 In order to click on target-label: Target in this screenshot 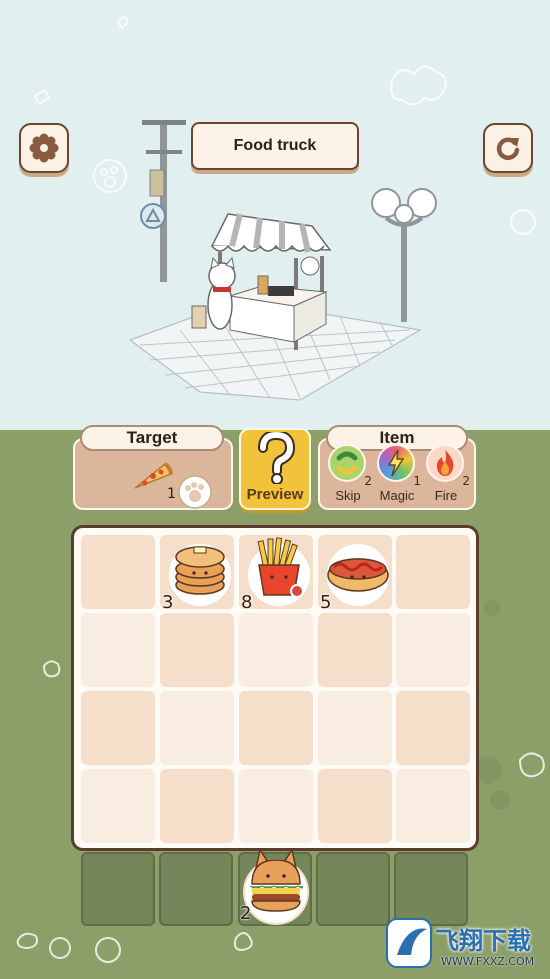, I will do `click(152, 438)`.